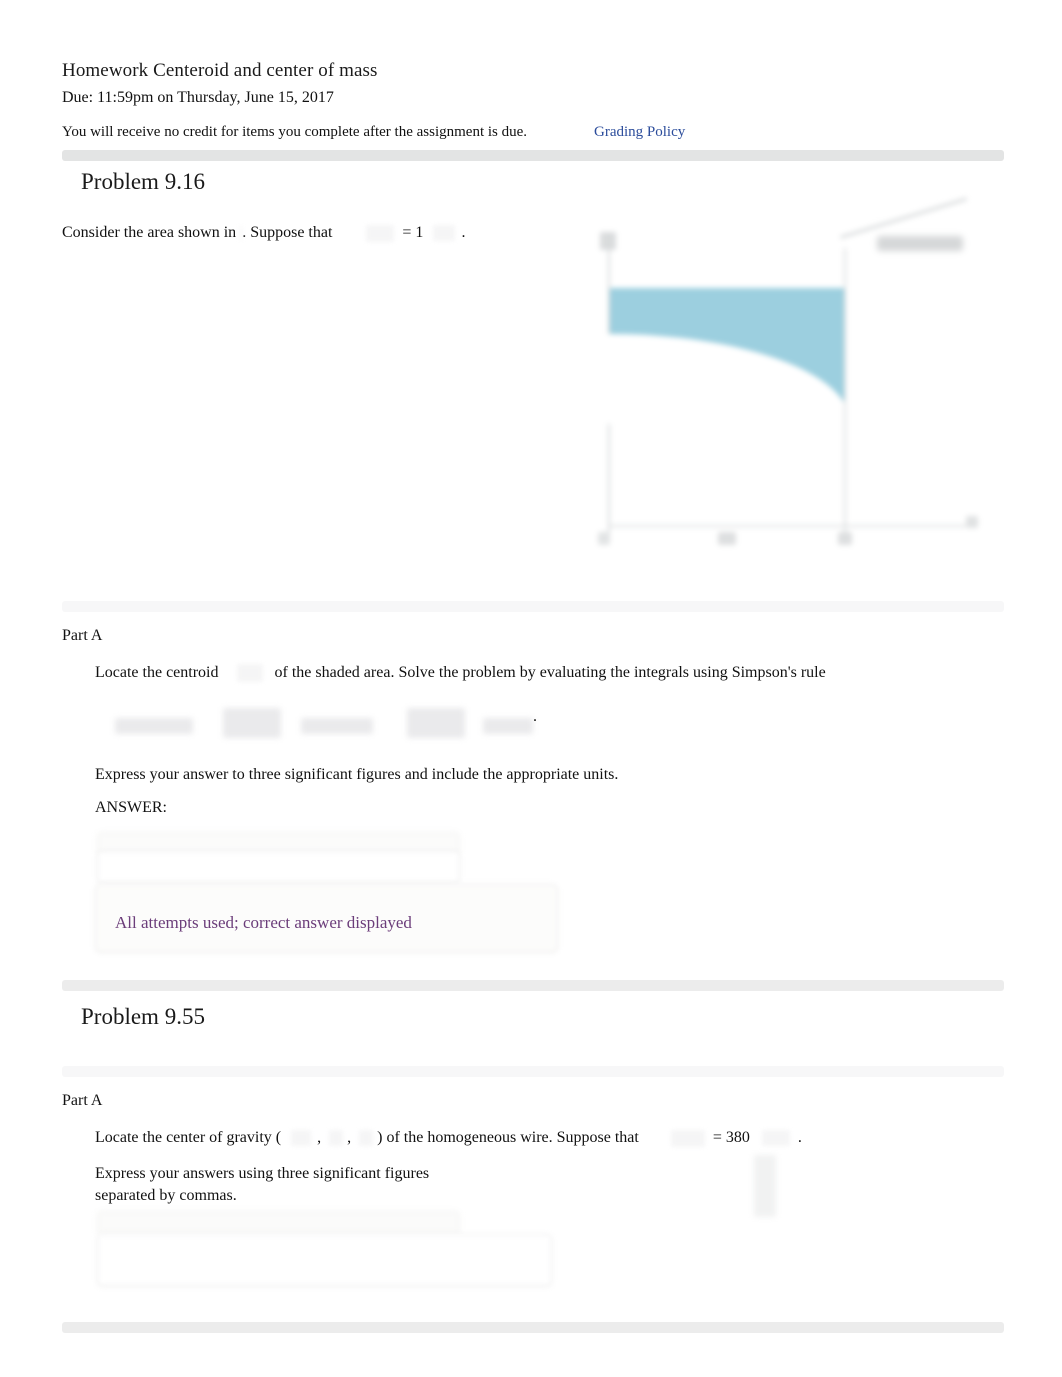  I want to click on bottom-divider, so click(533, 1327).